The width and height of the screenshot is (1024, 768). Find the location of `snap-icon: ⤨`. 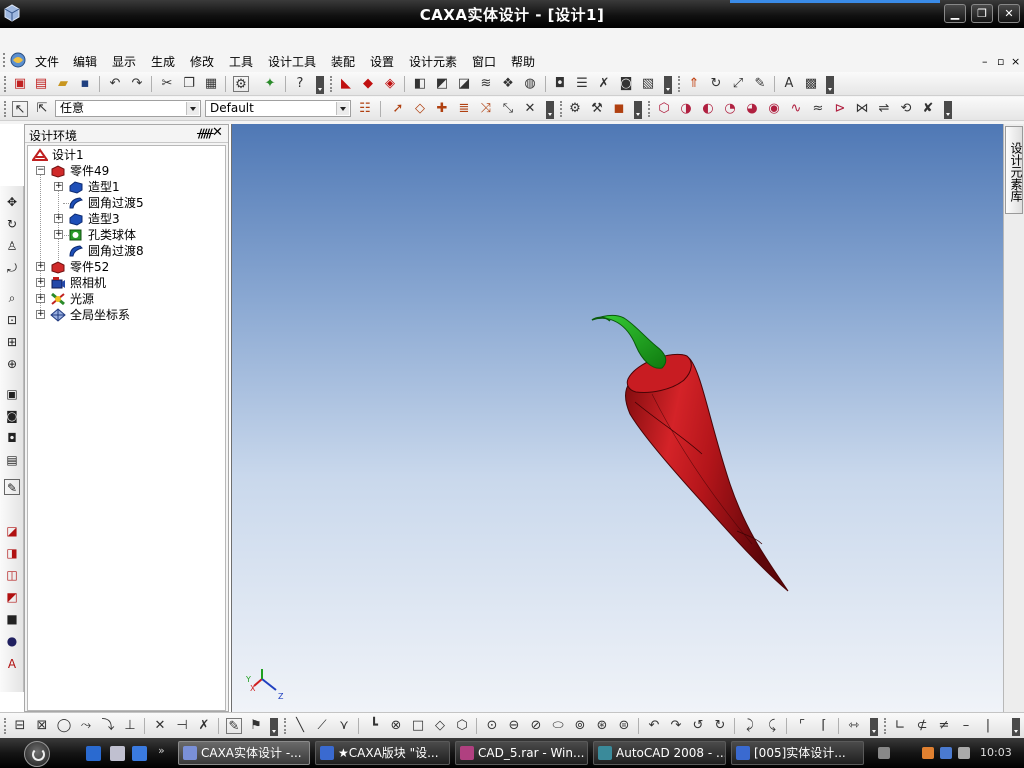

snap-icon: ⤨ is located at coordinates (486, 109).